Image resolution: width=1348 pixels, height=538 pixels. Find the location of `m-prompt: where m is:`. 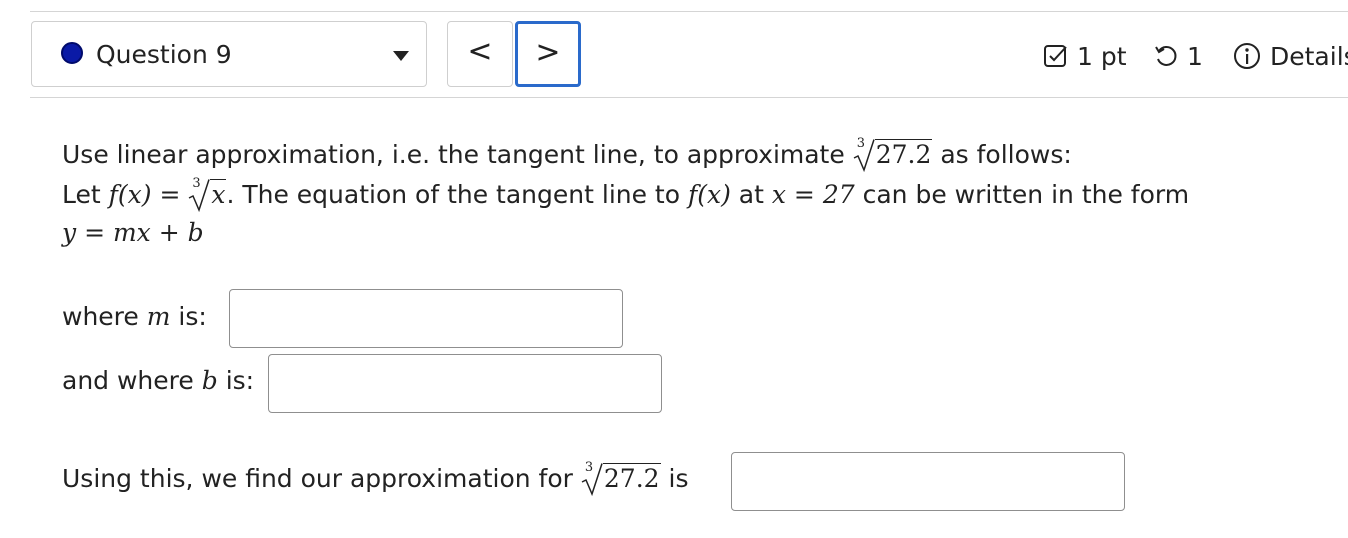

m-prompt: where m is: is located at coordinates (134, 316).